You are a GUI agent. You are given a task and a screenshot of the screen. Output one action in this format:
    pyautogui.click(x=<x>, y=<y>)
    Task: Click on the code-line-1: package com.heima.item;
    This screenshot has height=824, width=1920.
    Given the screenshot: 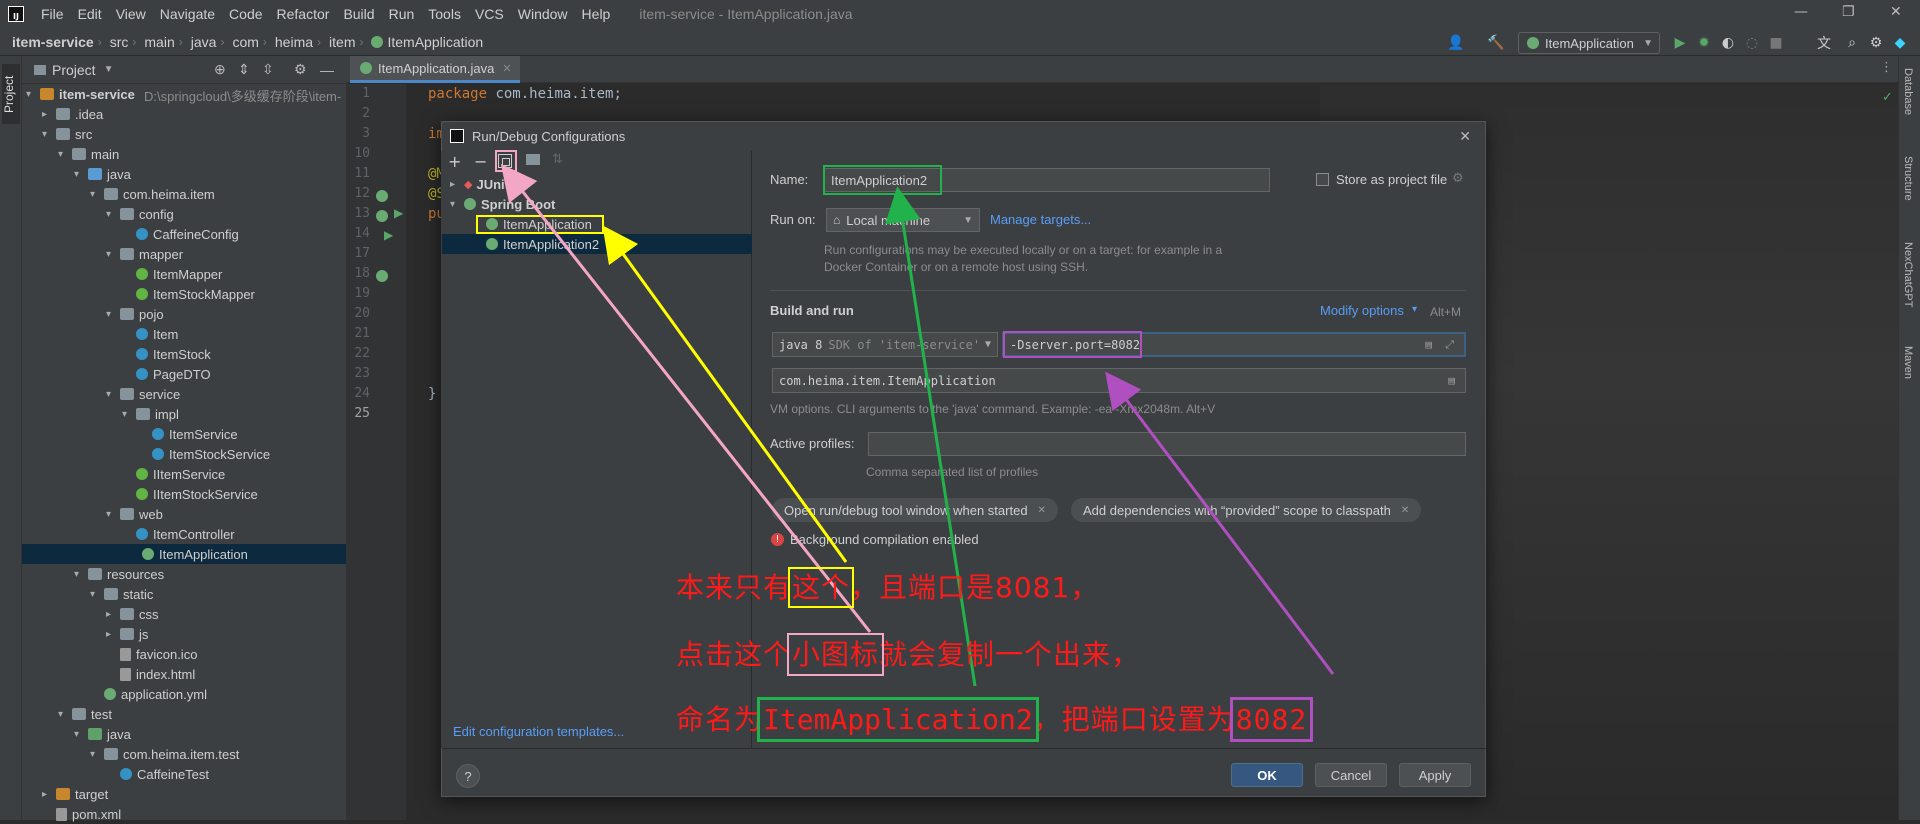 What is the action you would take?
    pyautogui.click(x=525, y=94)
    